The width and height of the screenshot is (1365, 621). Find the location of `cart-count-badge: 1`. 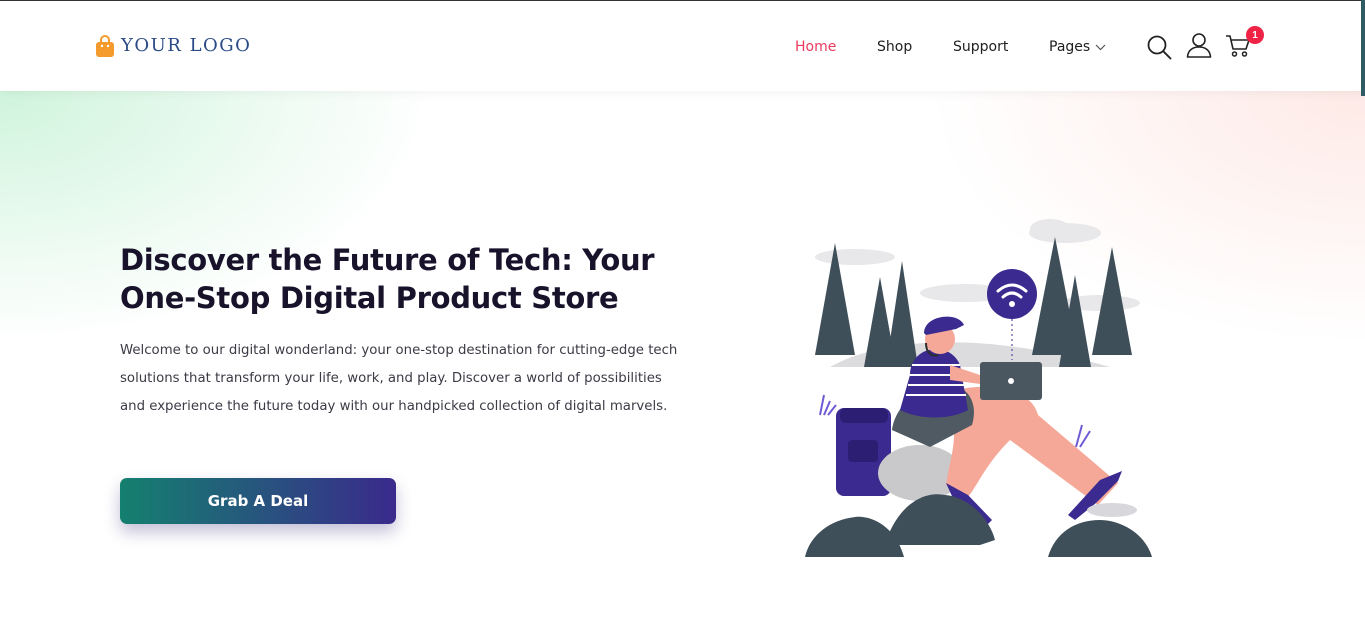

cart-count-badge: 1 is located at coordinates (1255, 35).